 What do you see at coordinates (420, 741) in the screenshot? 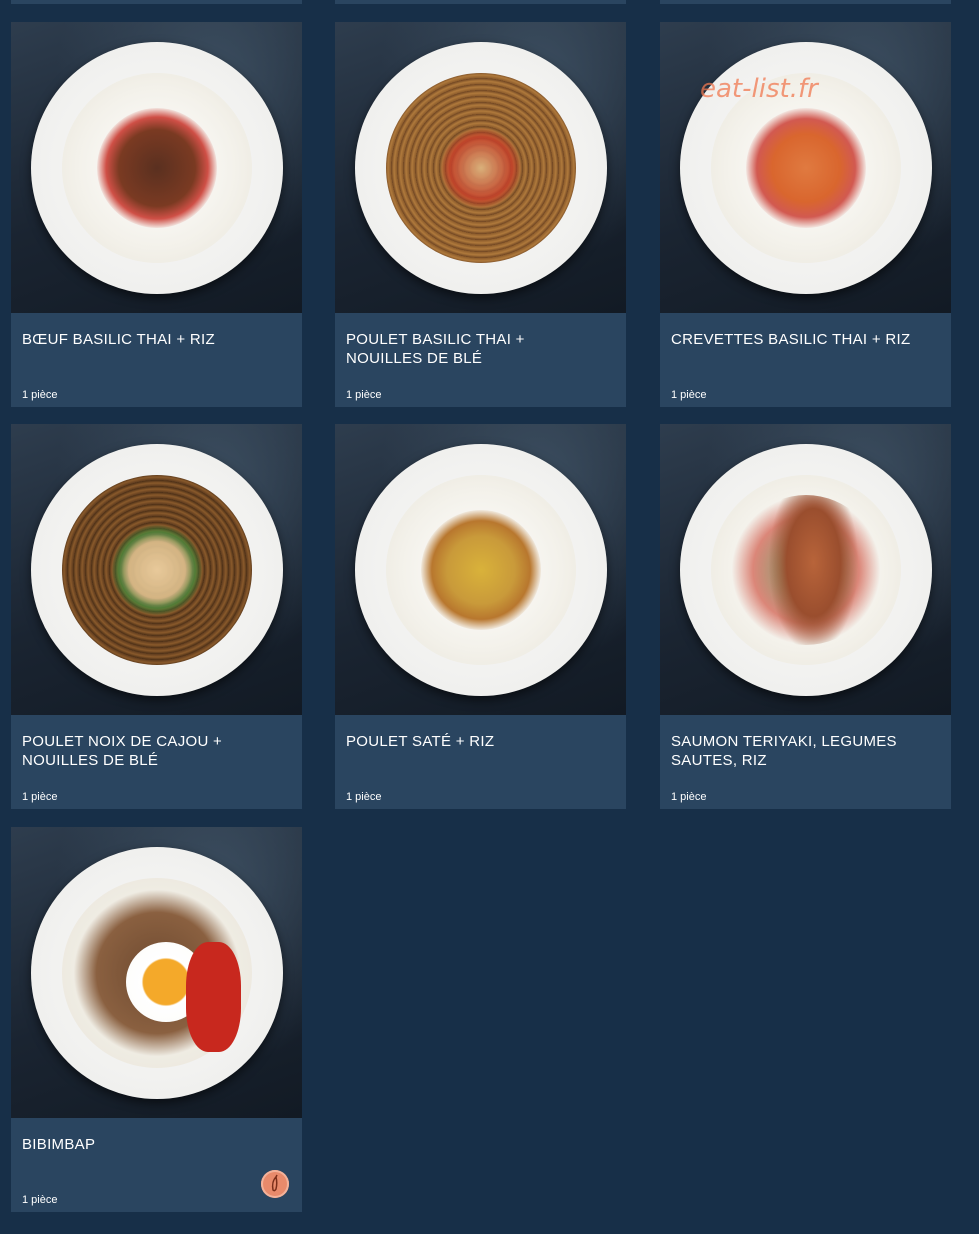
I see `item-title: POULET SATÉ + RIZ` at bounding box center [420, 741].